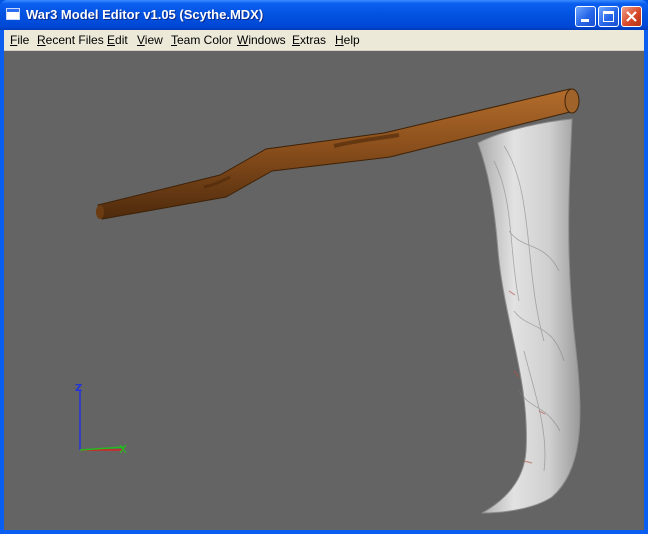 Image resolution: width=648 pixels, height=534 pixels. I want to click on maximize-button, so click(608, 16).